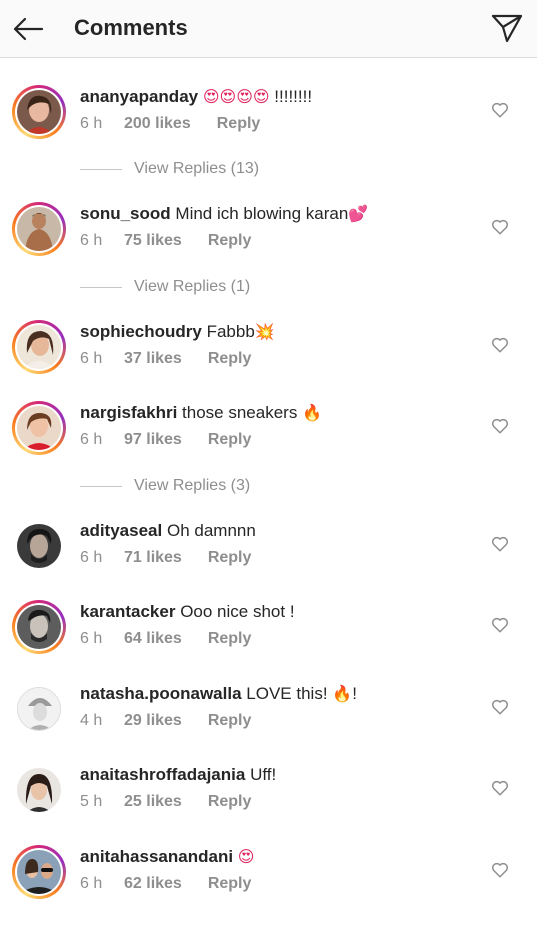 Image resolution: width=537 pixels, height=925 pixels. I want to click on comment-time: 5 h, so click(91, 801).